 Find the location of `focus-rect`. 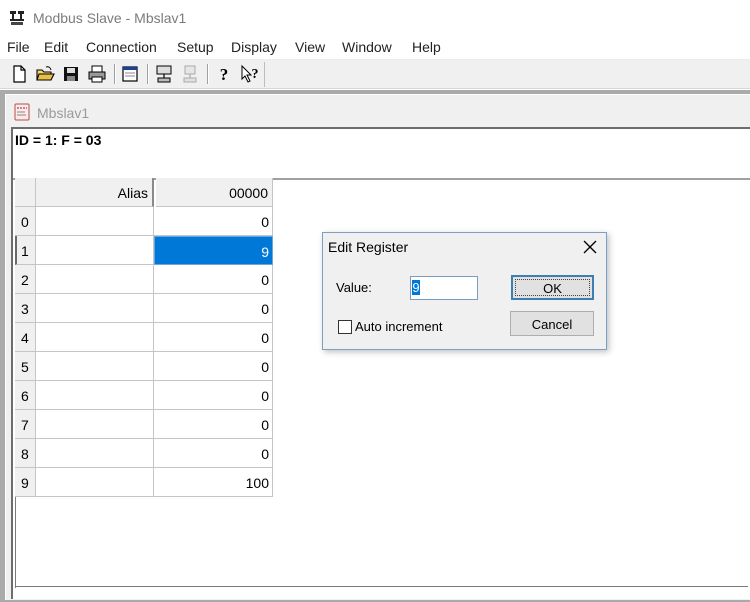

focus-rect is located at coordinates (552, 287).